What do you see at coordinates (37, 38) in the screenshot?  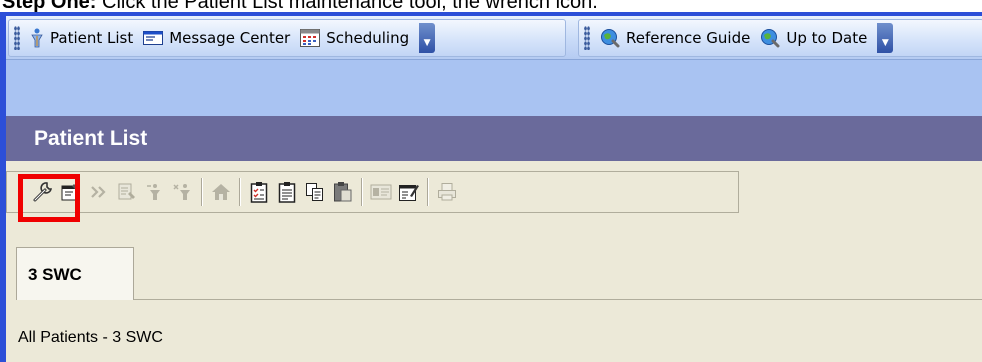 I see `person-icon` at bounding box center [37, 38].